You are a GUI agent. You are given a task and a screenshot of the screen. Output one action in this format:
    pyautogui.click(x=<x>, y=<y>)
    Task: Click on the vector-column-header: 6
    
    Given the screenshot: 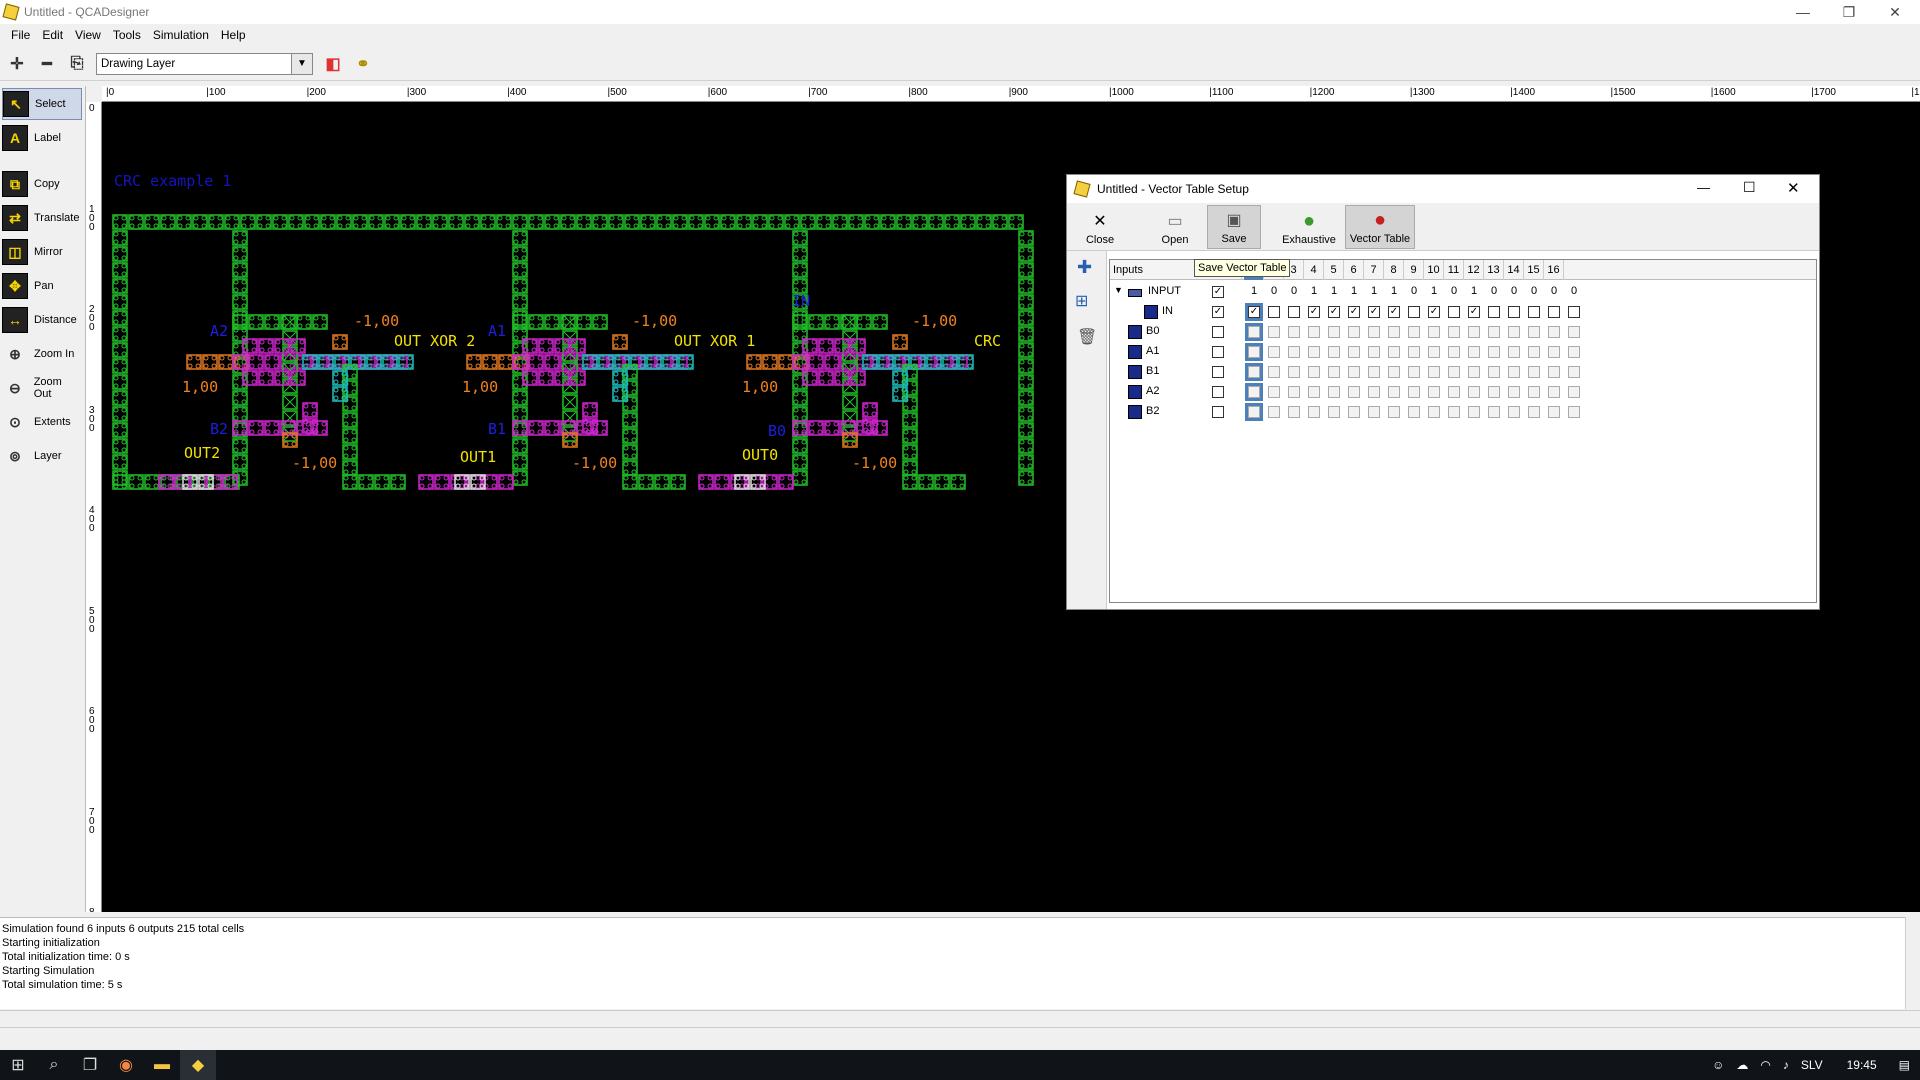 What is the action you would take?
    pyautogui.click(x=1354, y=270)
    